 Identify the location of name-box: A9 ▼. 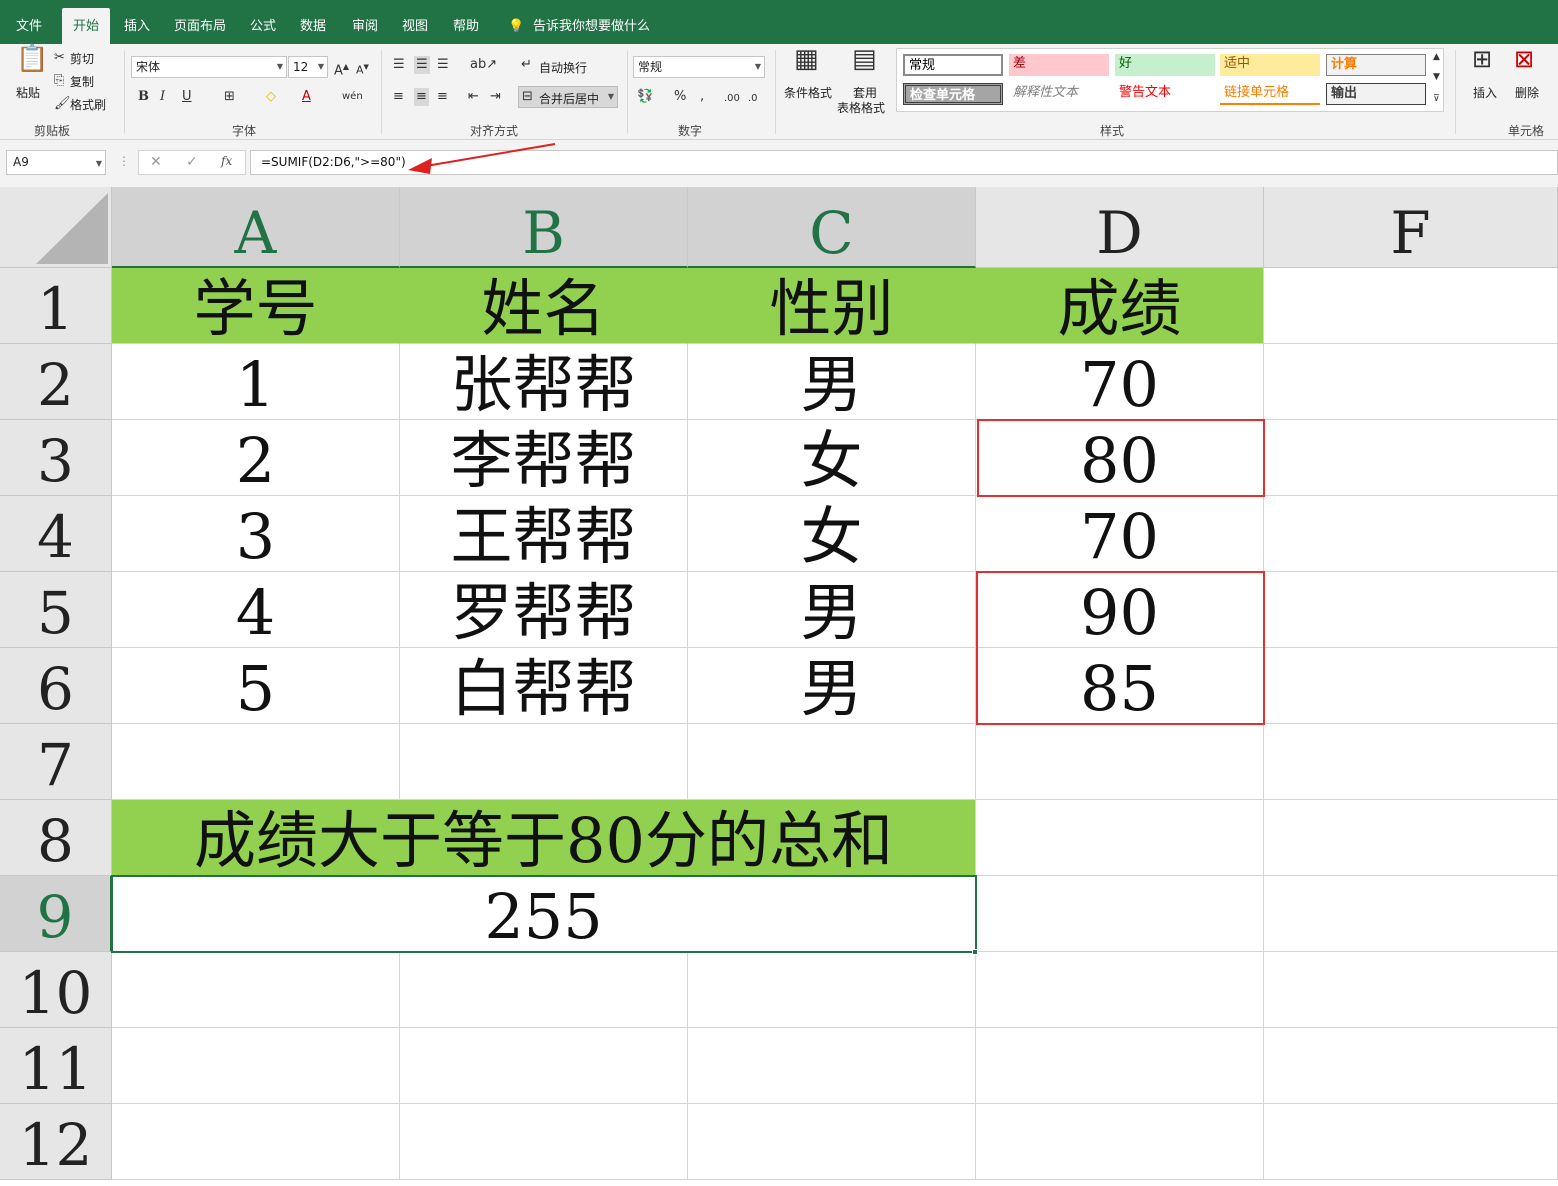
(56, 162).